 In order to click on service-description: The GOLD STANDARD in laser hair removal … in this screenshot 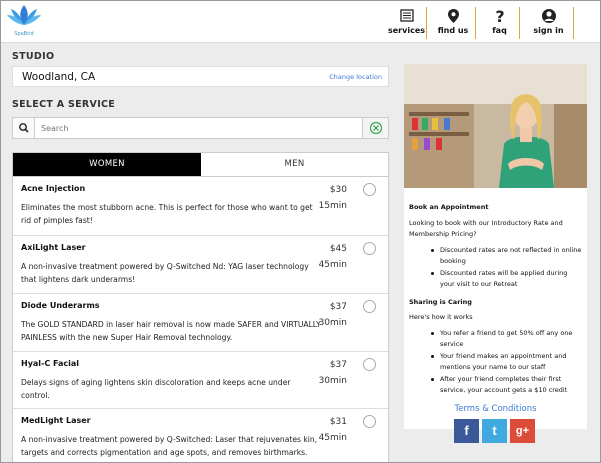, I will do `click(171, 331)`.